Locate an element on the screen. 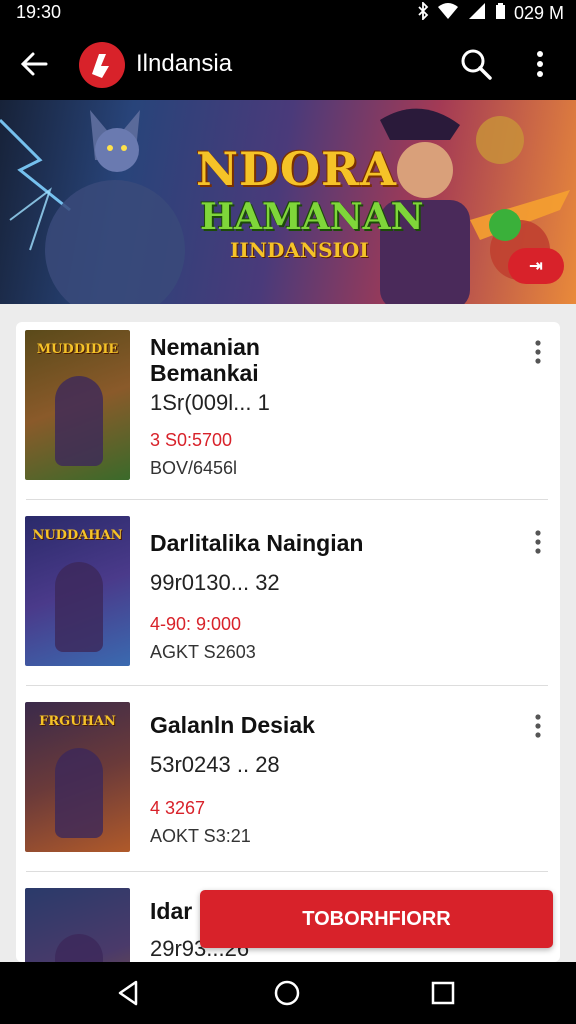 Image resolution: width=576 pixels, height=1024 pixels. item-thumbnail is located at coordinates (77, 925).